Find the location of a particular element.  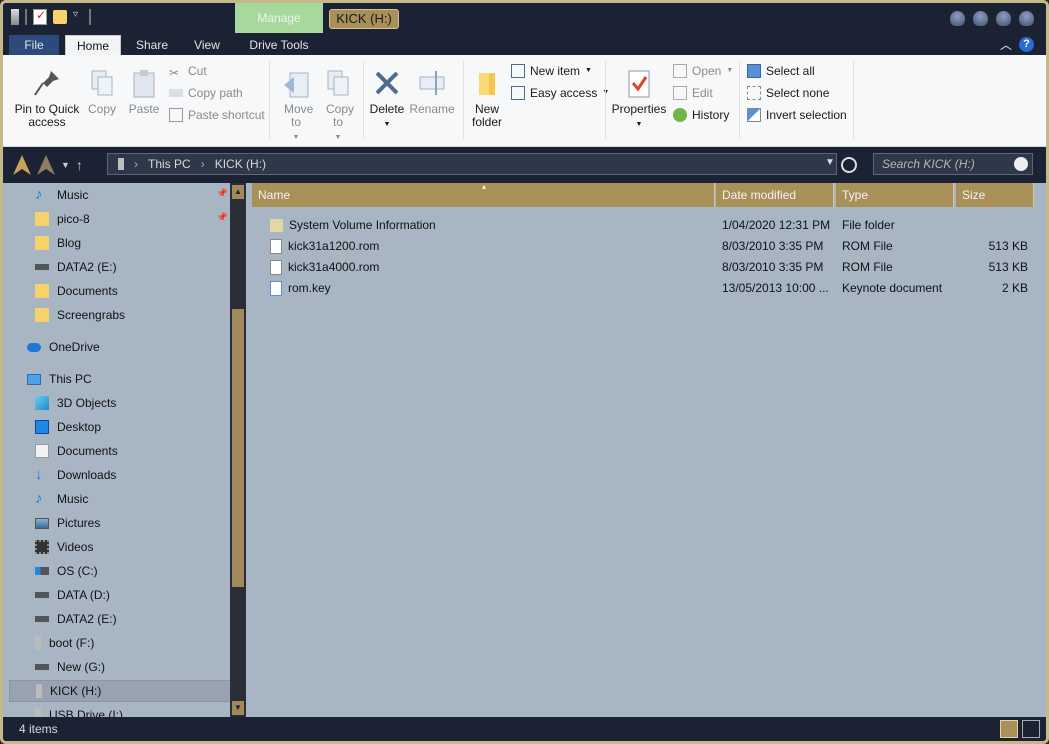

usb-drive-icon is located at coordinates (38, 643).